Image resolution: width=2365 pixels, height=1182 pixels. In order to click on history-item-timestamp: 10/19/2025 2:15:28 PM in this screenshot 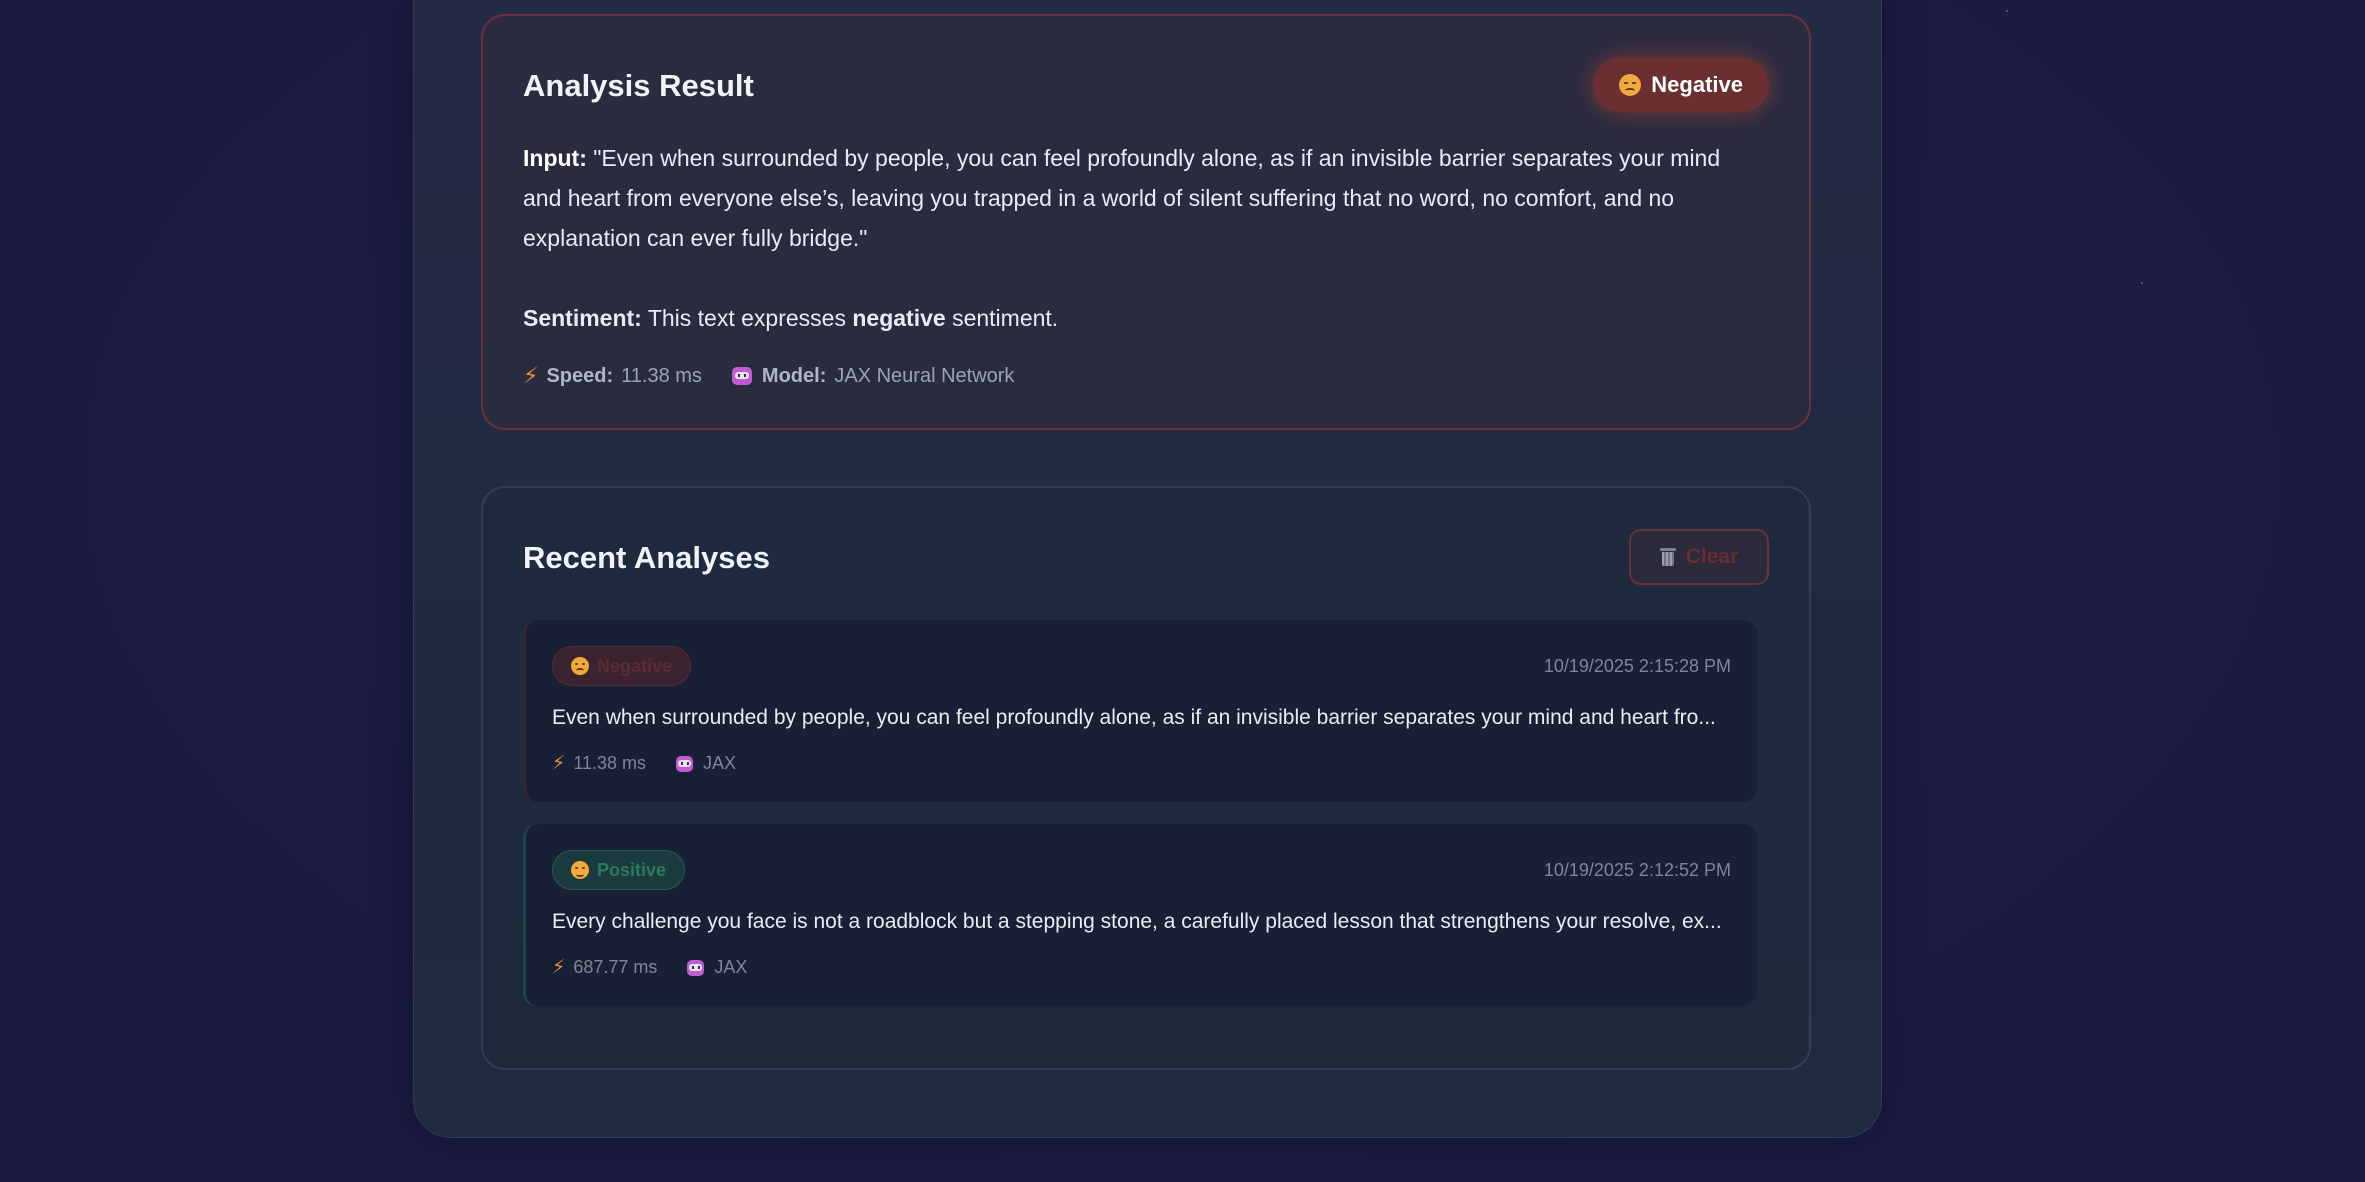, I will do `click(1637, 666)`.